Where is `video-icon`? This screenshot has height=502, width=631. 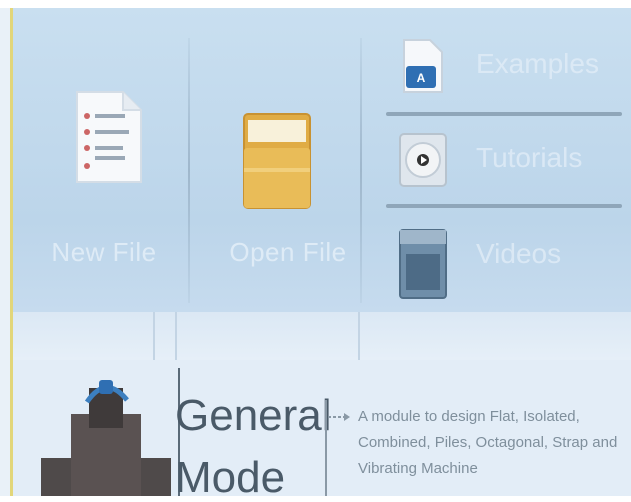 video-icon is located at coordinates (423, 264).